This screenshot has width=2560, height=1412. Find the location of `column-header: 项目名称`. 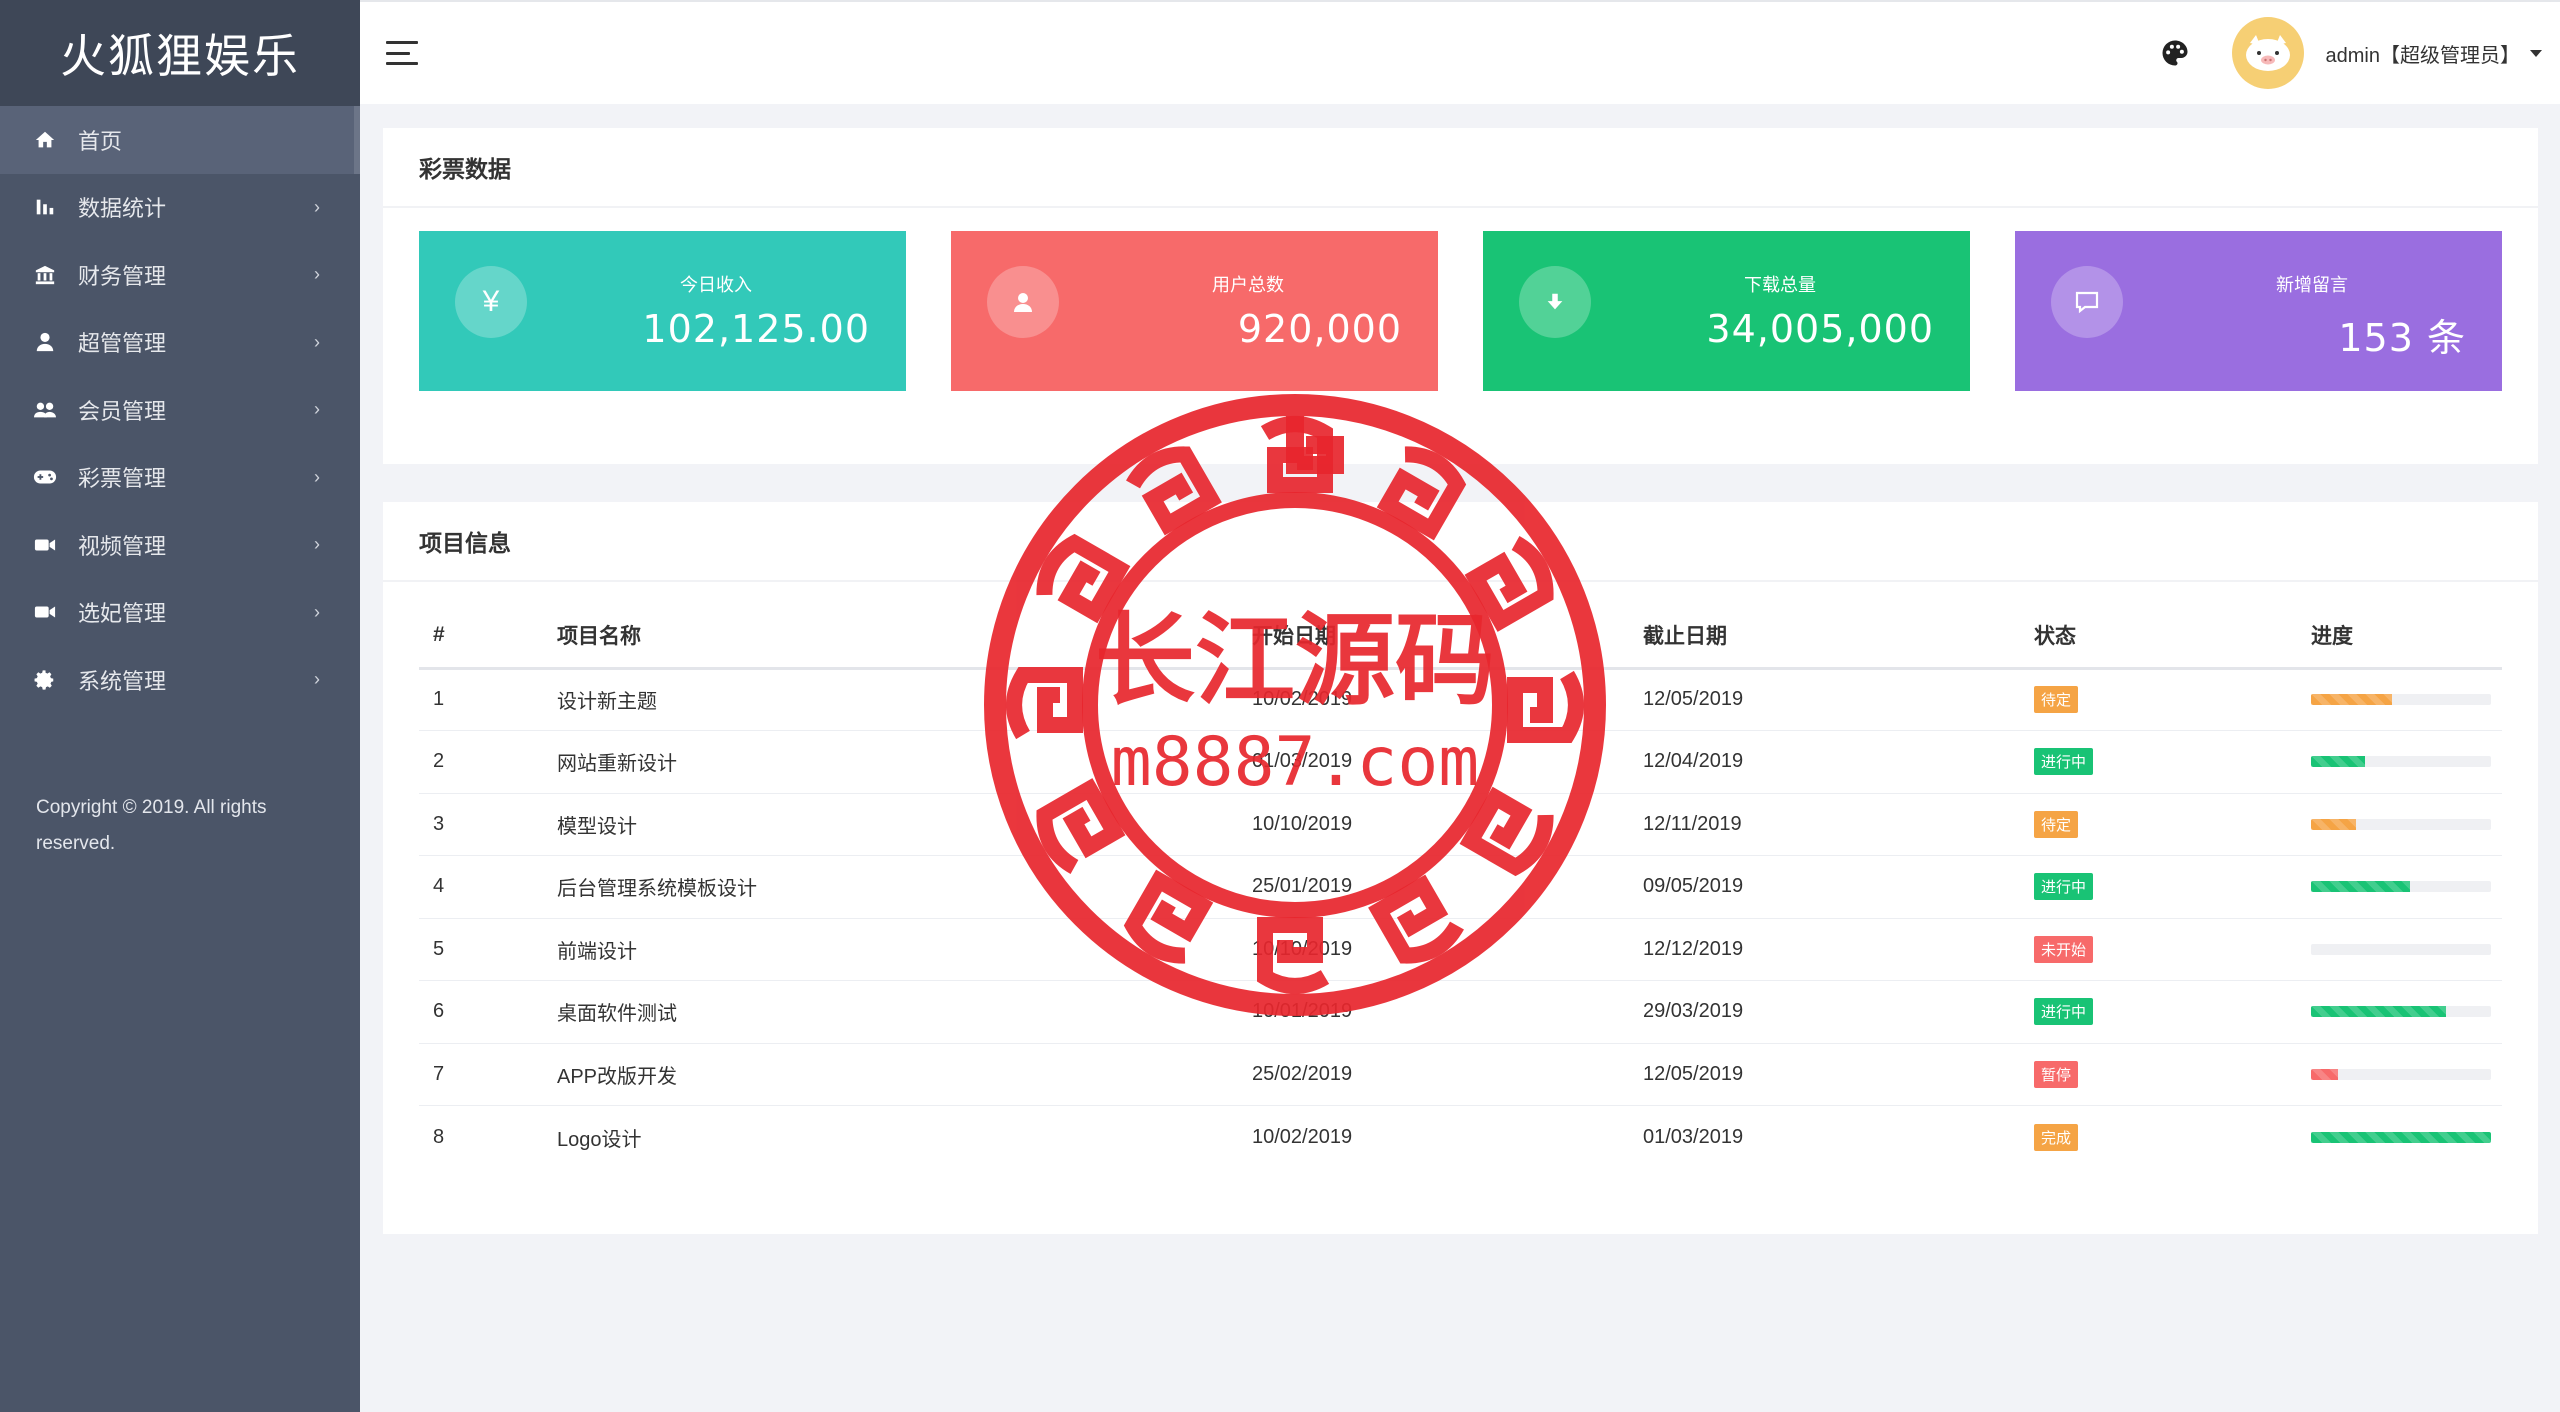

column-header: 项目名称 is located at coordinates (904, 637).